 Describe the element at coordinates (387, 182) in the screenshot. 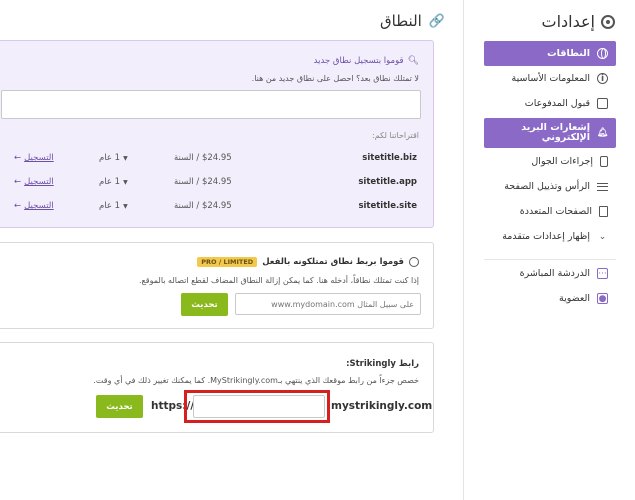

I see `suggestion-domain: sitetitle.app` at that location.